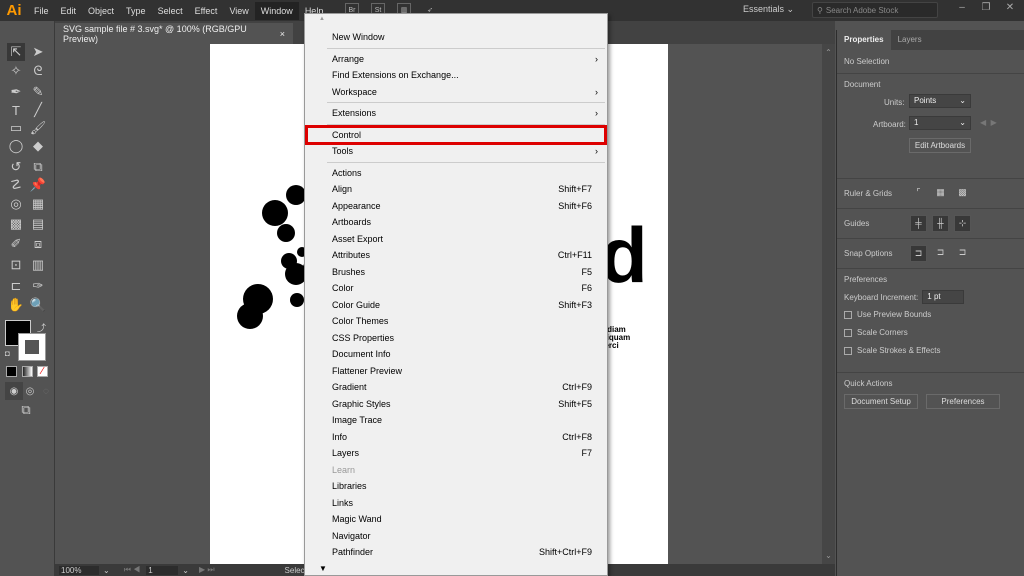  Describe the element at coordinates (962, 253) in the screenshot. I see `snap-to-pixel-icon: ⊐` at that location.